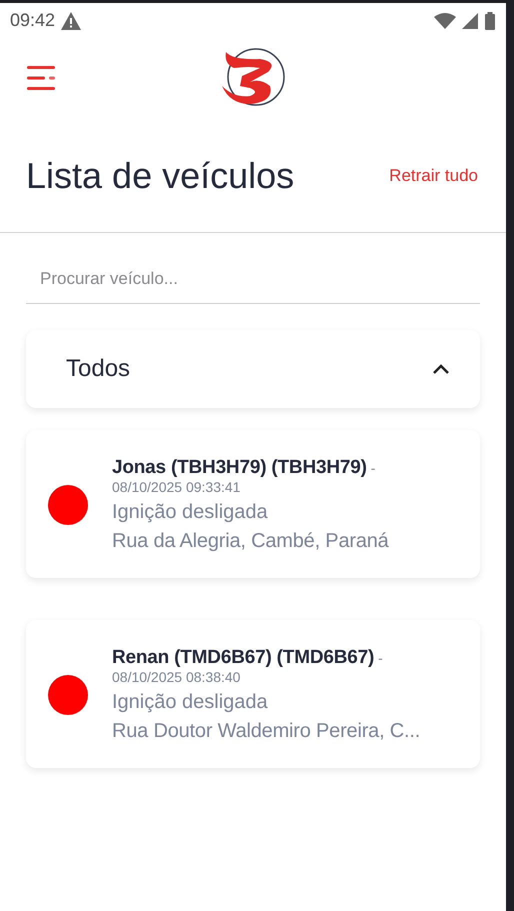 This screenshot has height=911, width=514. Describe the element at coordinates (41, 78) in the screenshot. I see `menu-icon` at that location.